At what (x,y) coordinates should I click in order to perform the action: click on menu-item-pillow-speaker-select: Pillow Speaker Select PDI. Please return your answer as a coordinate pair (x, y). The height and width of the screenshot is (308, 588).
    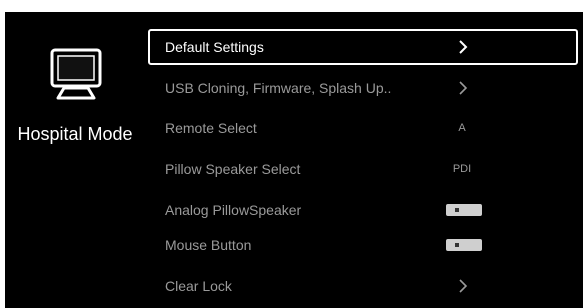
    Looking at the image, I should click on (363, 169).